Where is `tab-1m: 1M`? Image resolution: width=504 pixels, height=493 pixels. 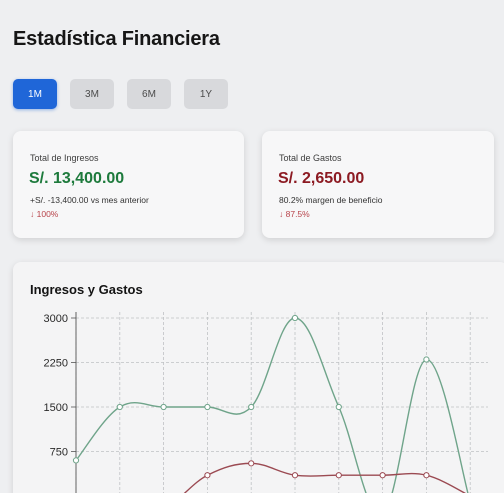 tab-1m: 1M is located at coordinates (35, 94).